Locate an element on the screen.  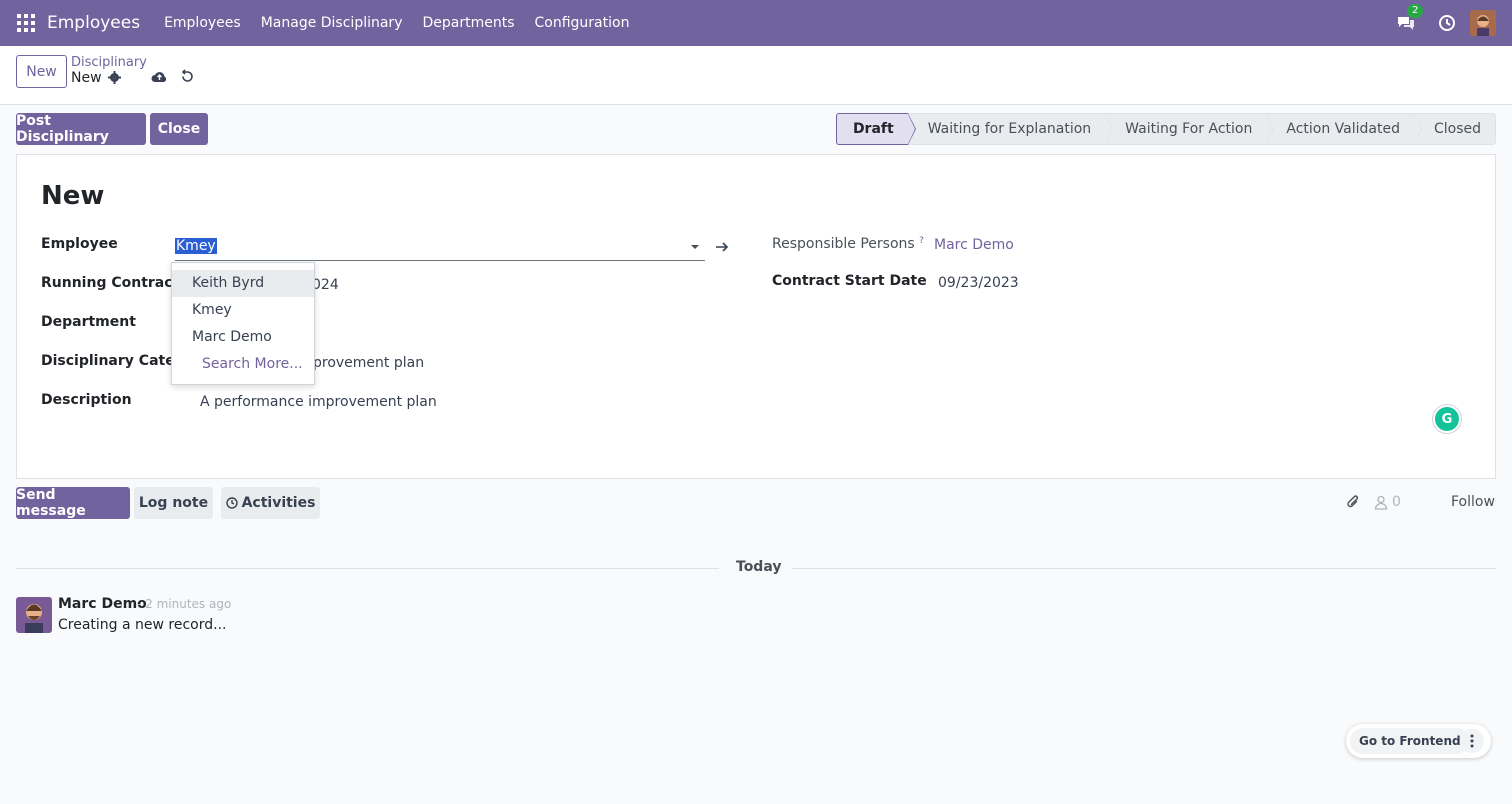
go-to-frontend-button: Go to Frontend is located at coordinates (1410, 741).